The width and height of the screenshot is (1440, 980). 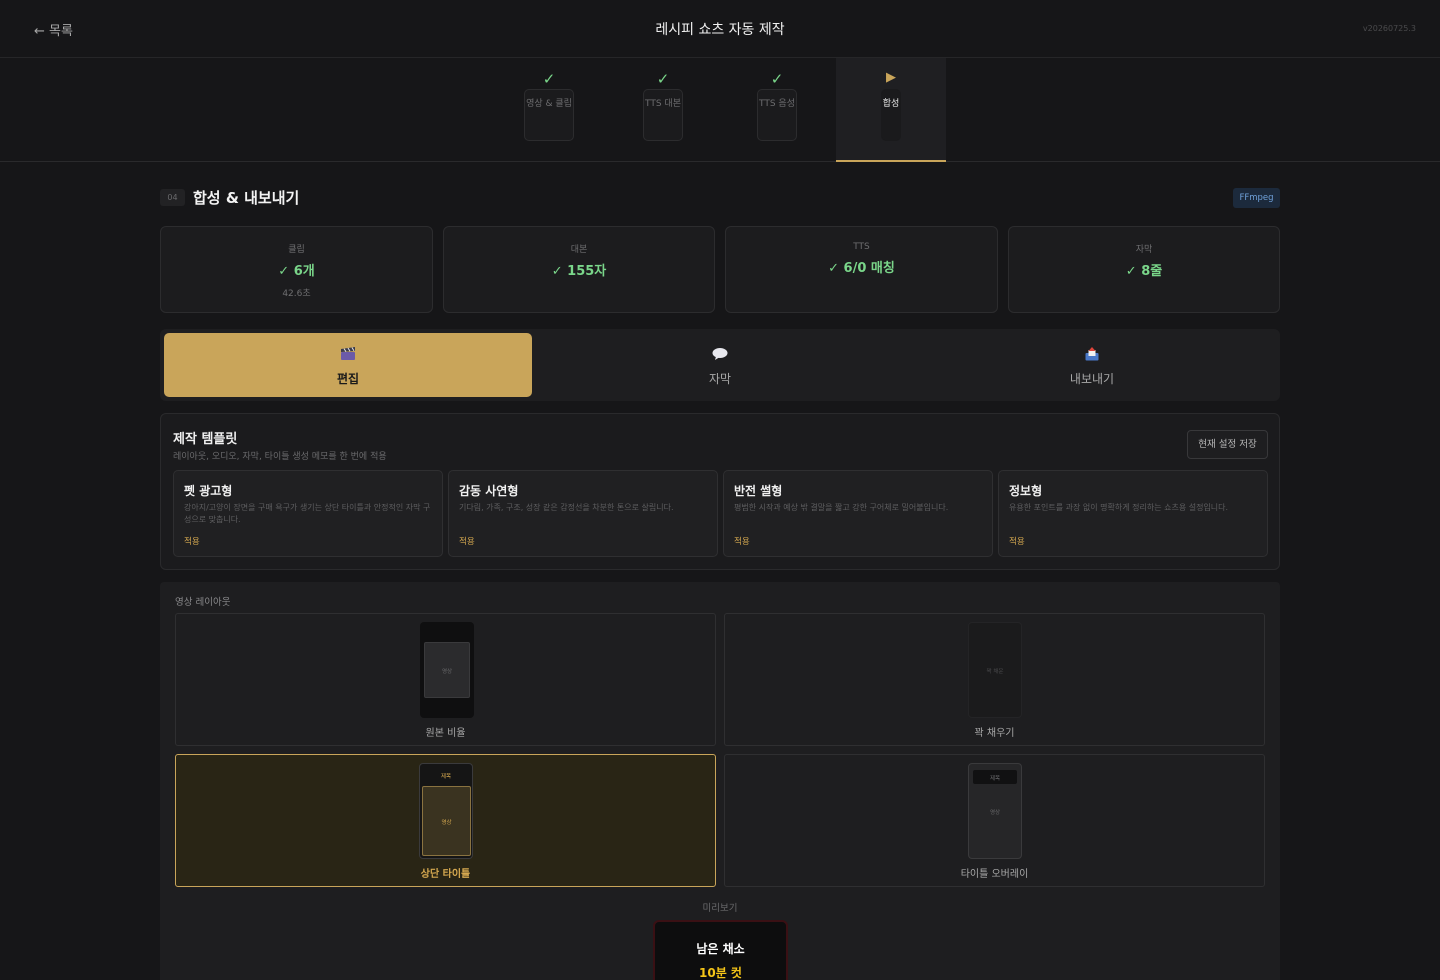 What do you see at coordinates (296, 294) in the screenshot?
I see `stat-sub: 42.6초` at bounding box center [296, 294].